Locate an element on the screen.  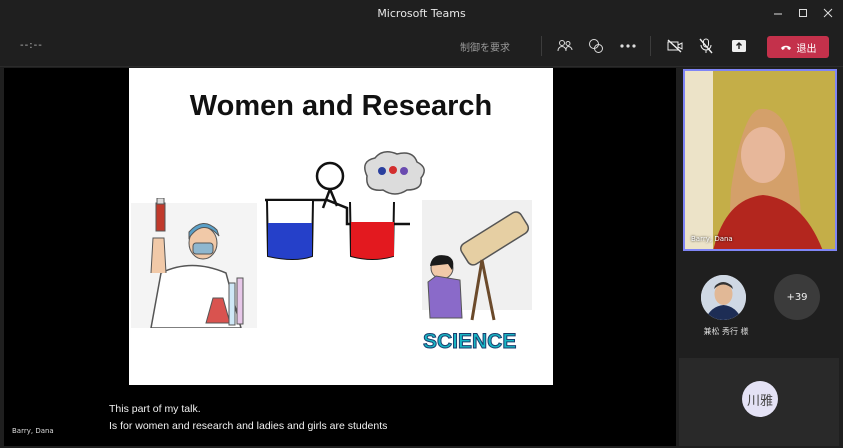
science-label: SCIENCE is located at coordinates (469, 341).